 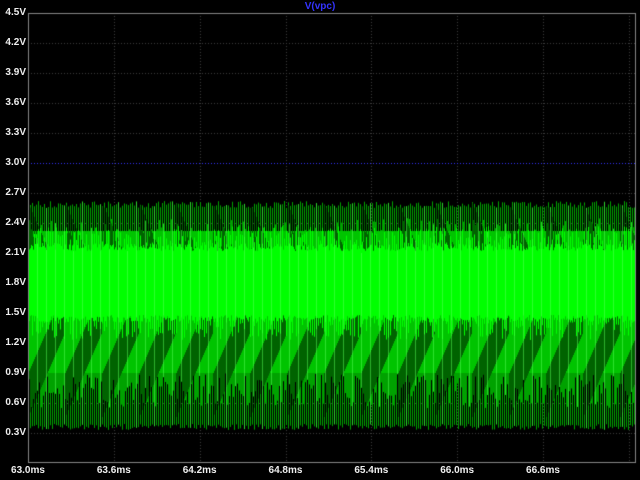 What do you see at coordinates (113, 470) in the screenshot?
I see `x-tick-label: 63.6ms` at bounding box center [113, 470].